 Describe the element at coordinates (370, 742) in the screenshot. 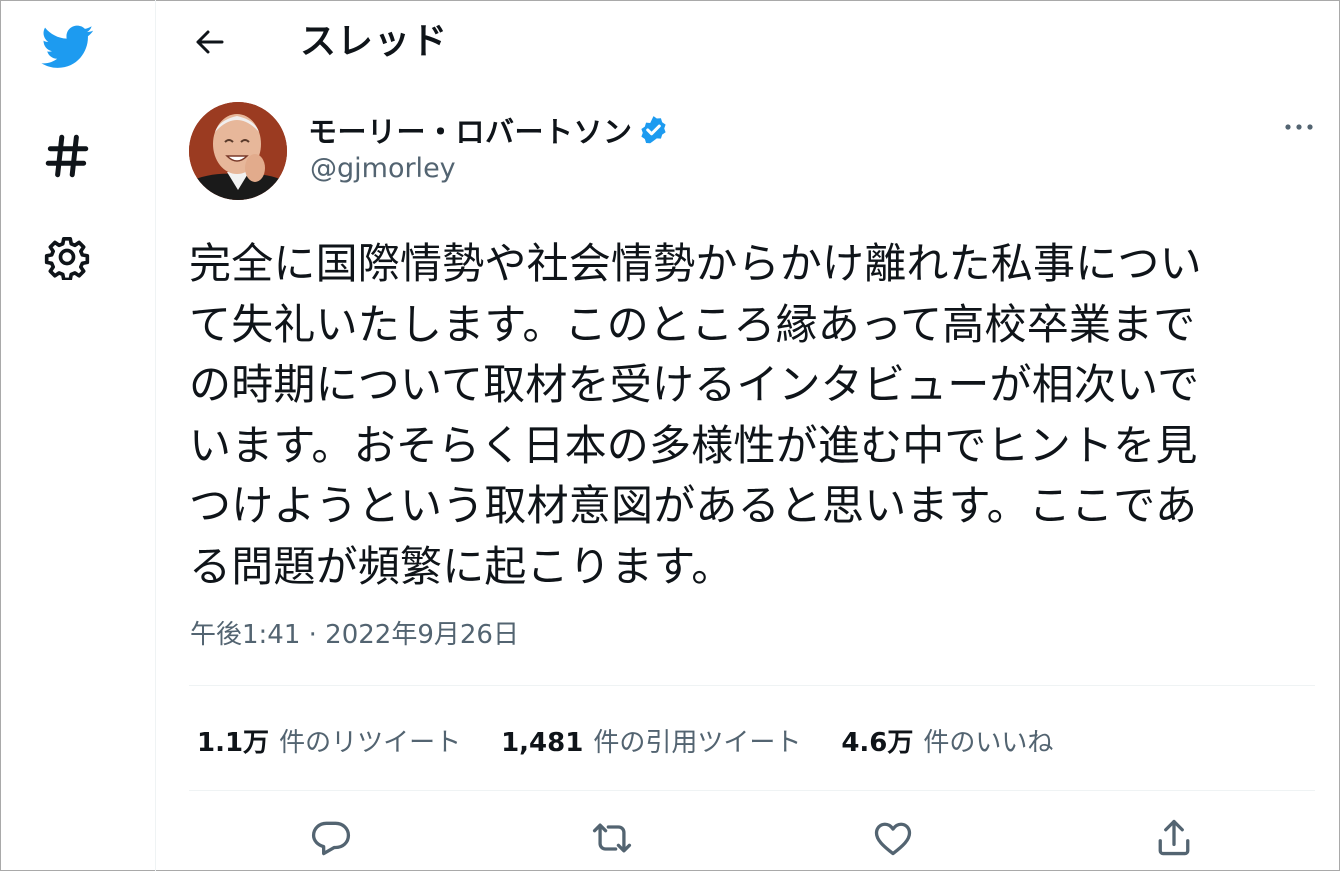

I see `retweets-label: 件のリツイート` at that location.